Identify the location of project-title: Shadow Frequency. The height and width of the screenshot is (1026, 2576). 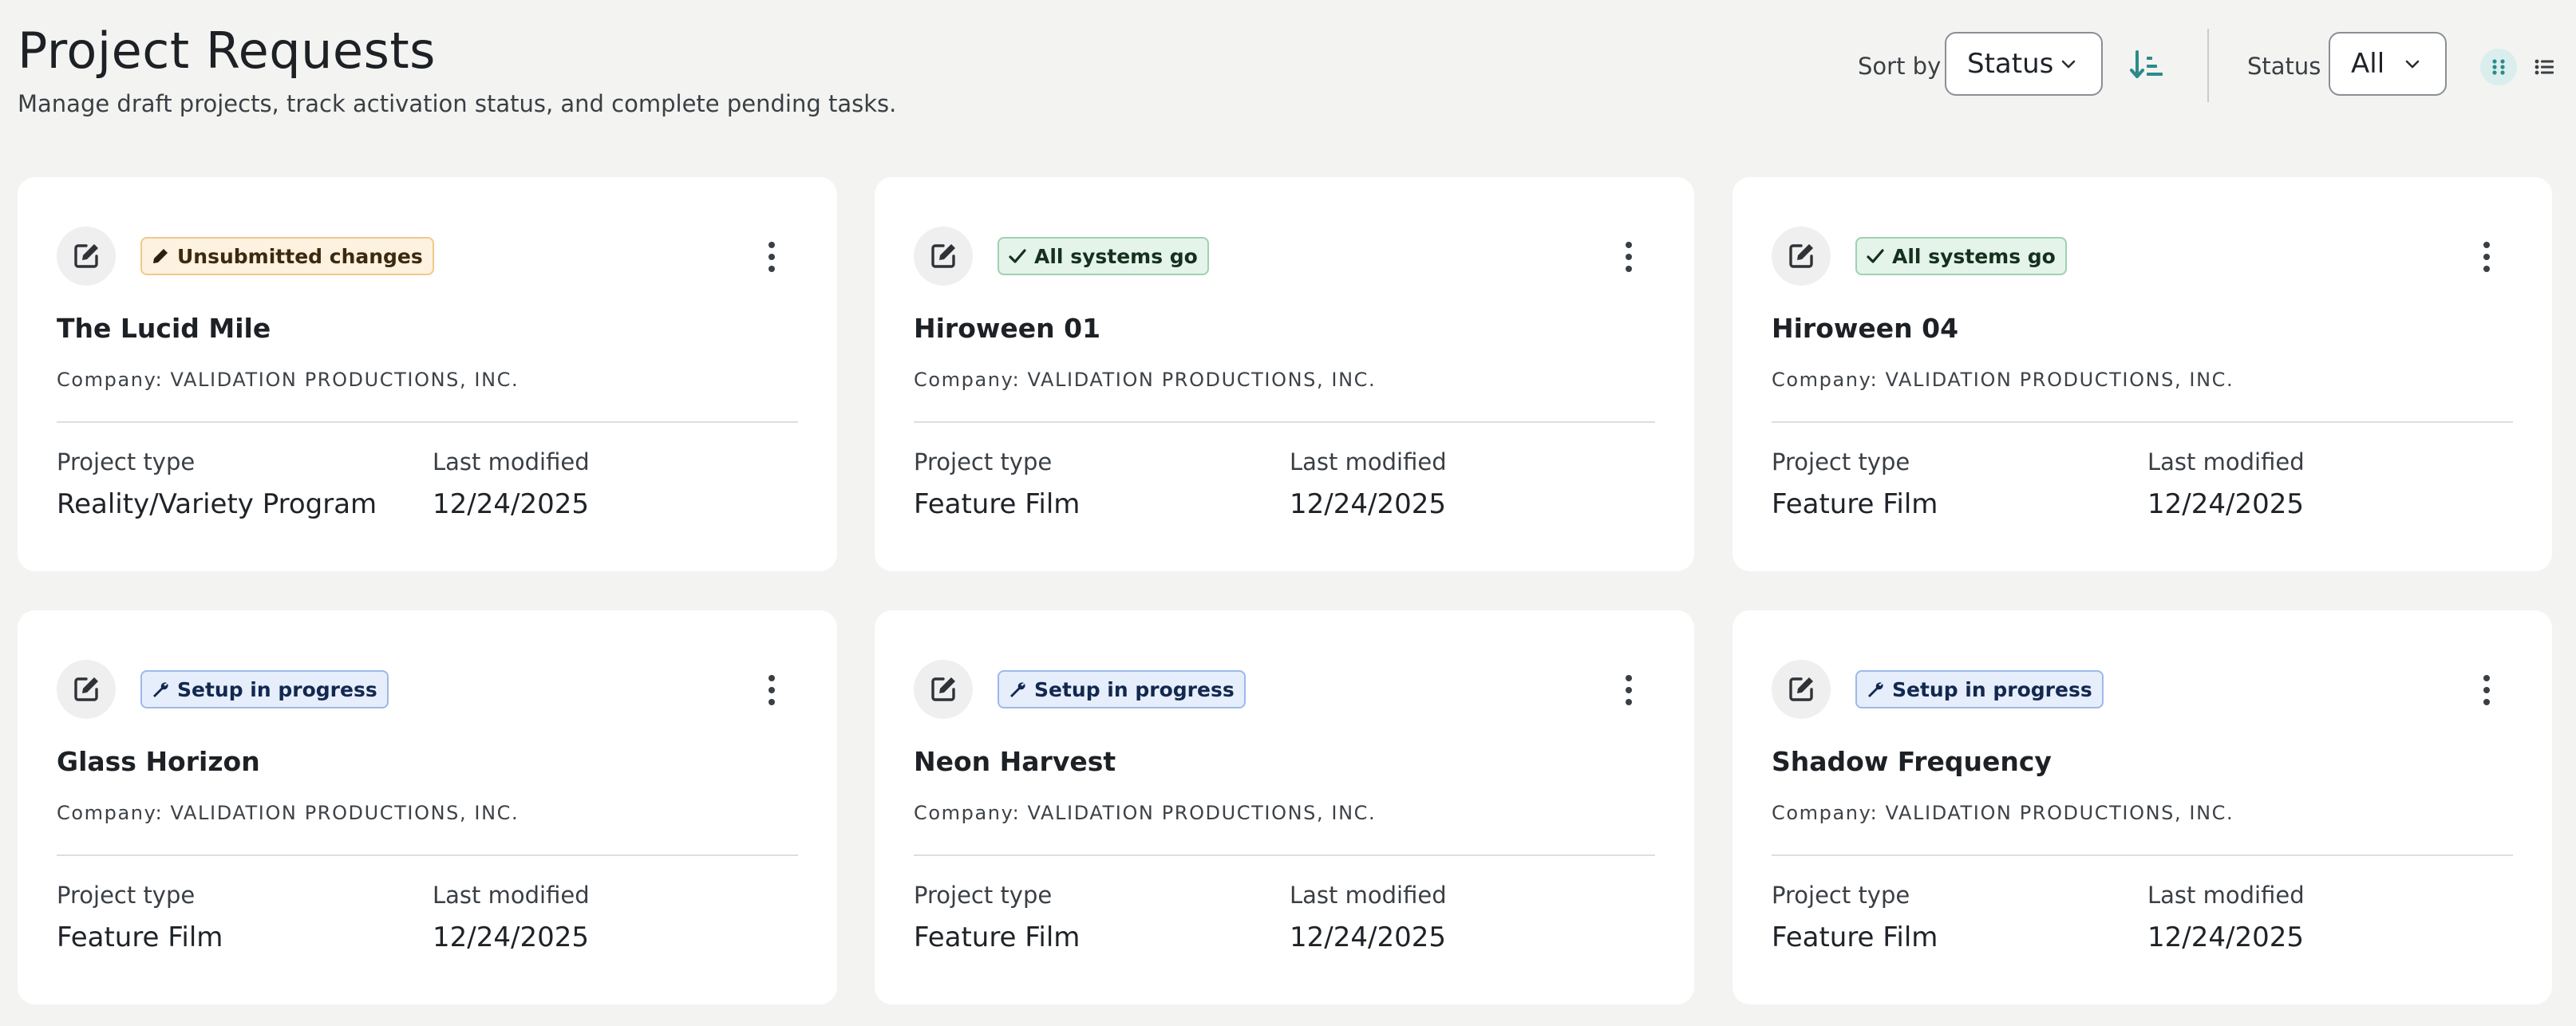
(1912, 761).